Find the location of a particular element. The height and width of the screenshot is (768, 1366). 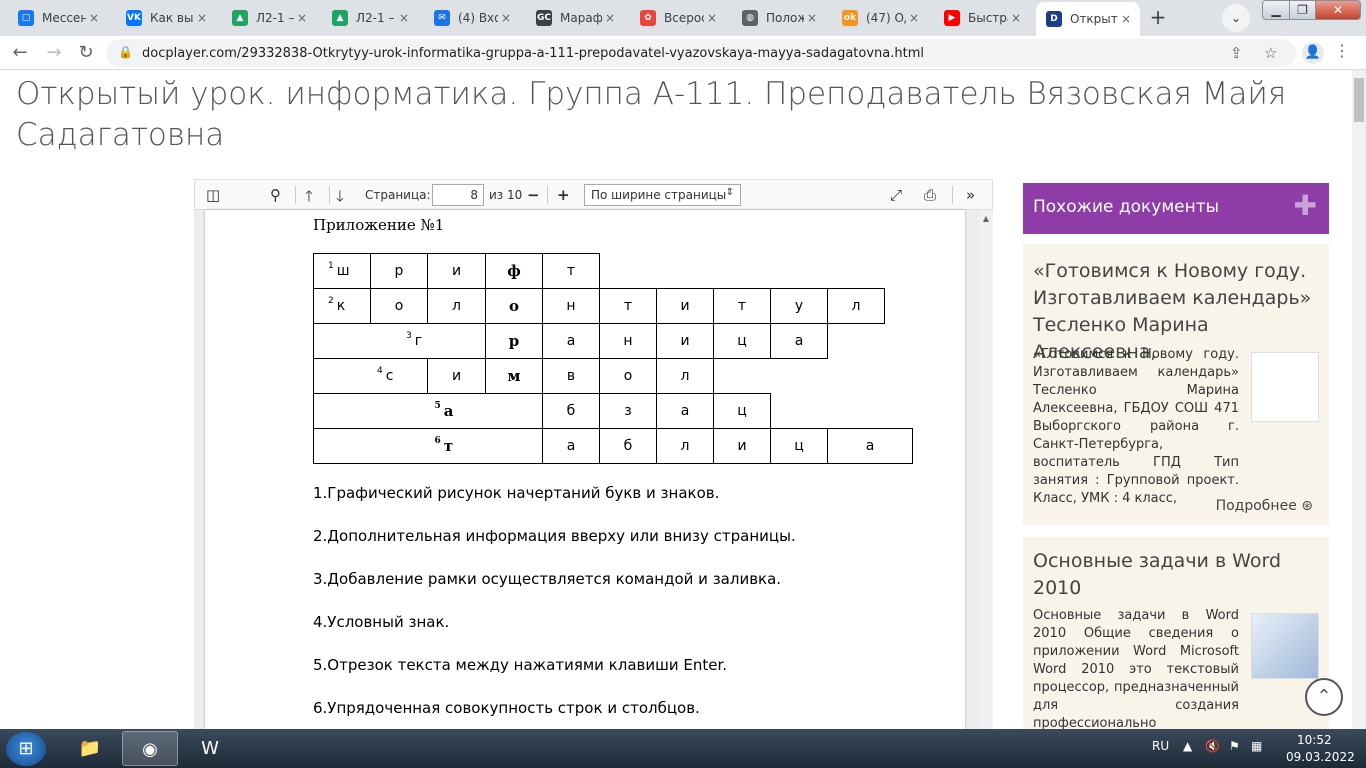

tab-title: Л2-1 – is located at coordinates (375, 18).